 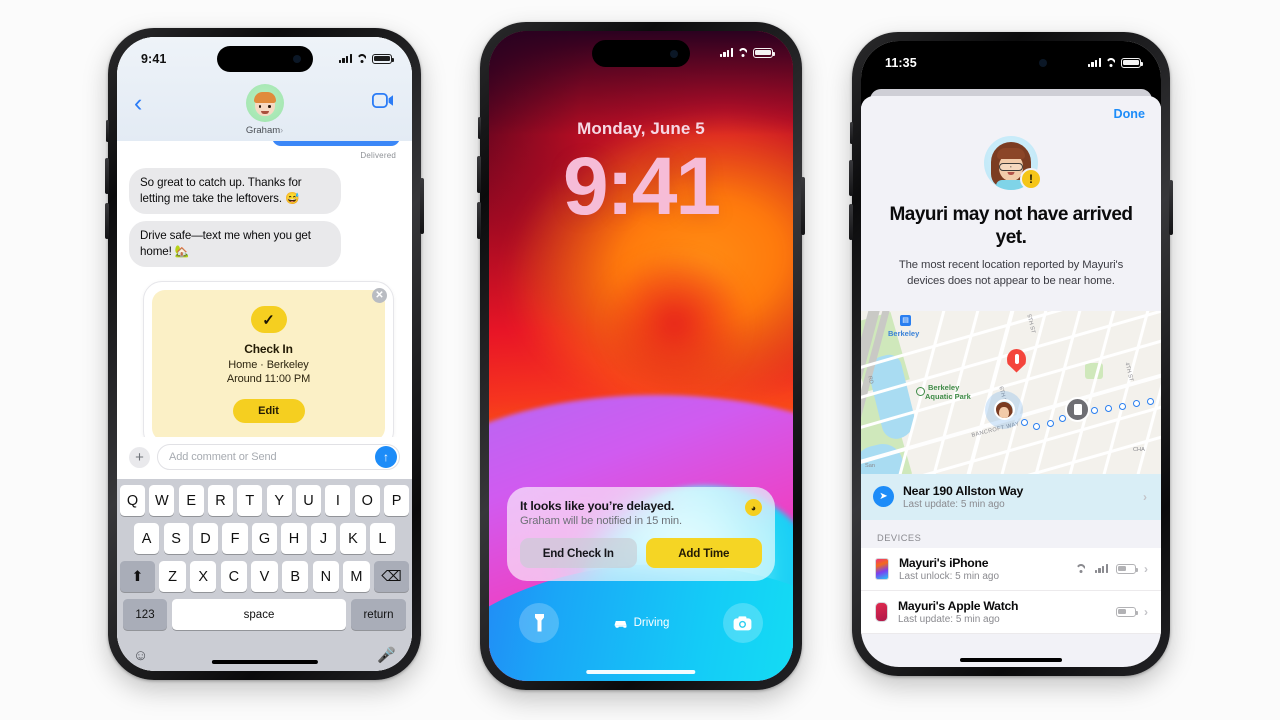 I want to click on composer: + Add comment or Send ↑, so click(x=264, y=458).